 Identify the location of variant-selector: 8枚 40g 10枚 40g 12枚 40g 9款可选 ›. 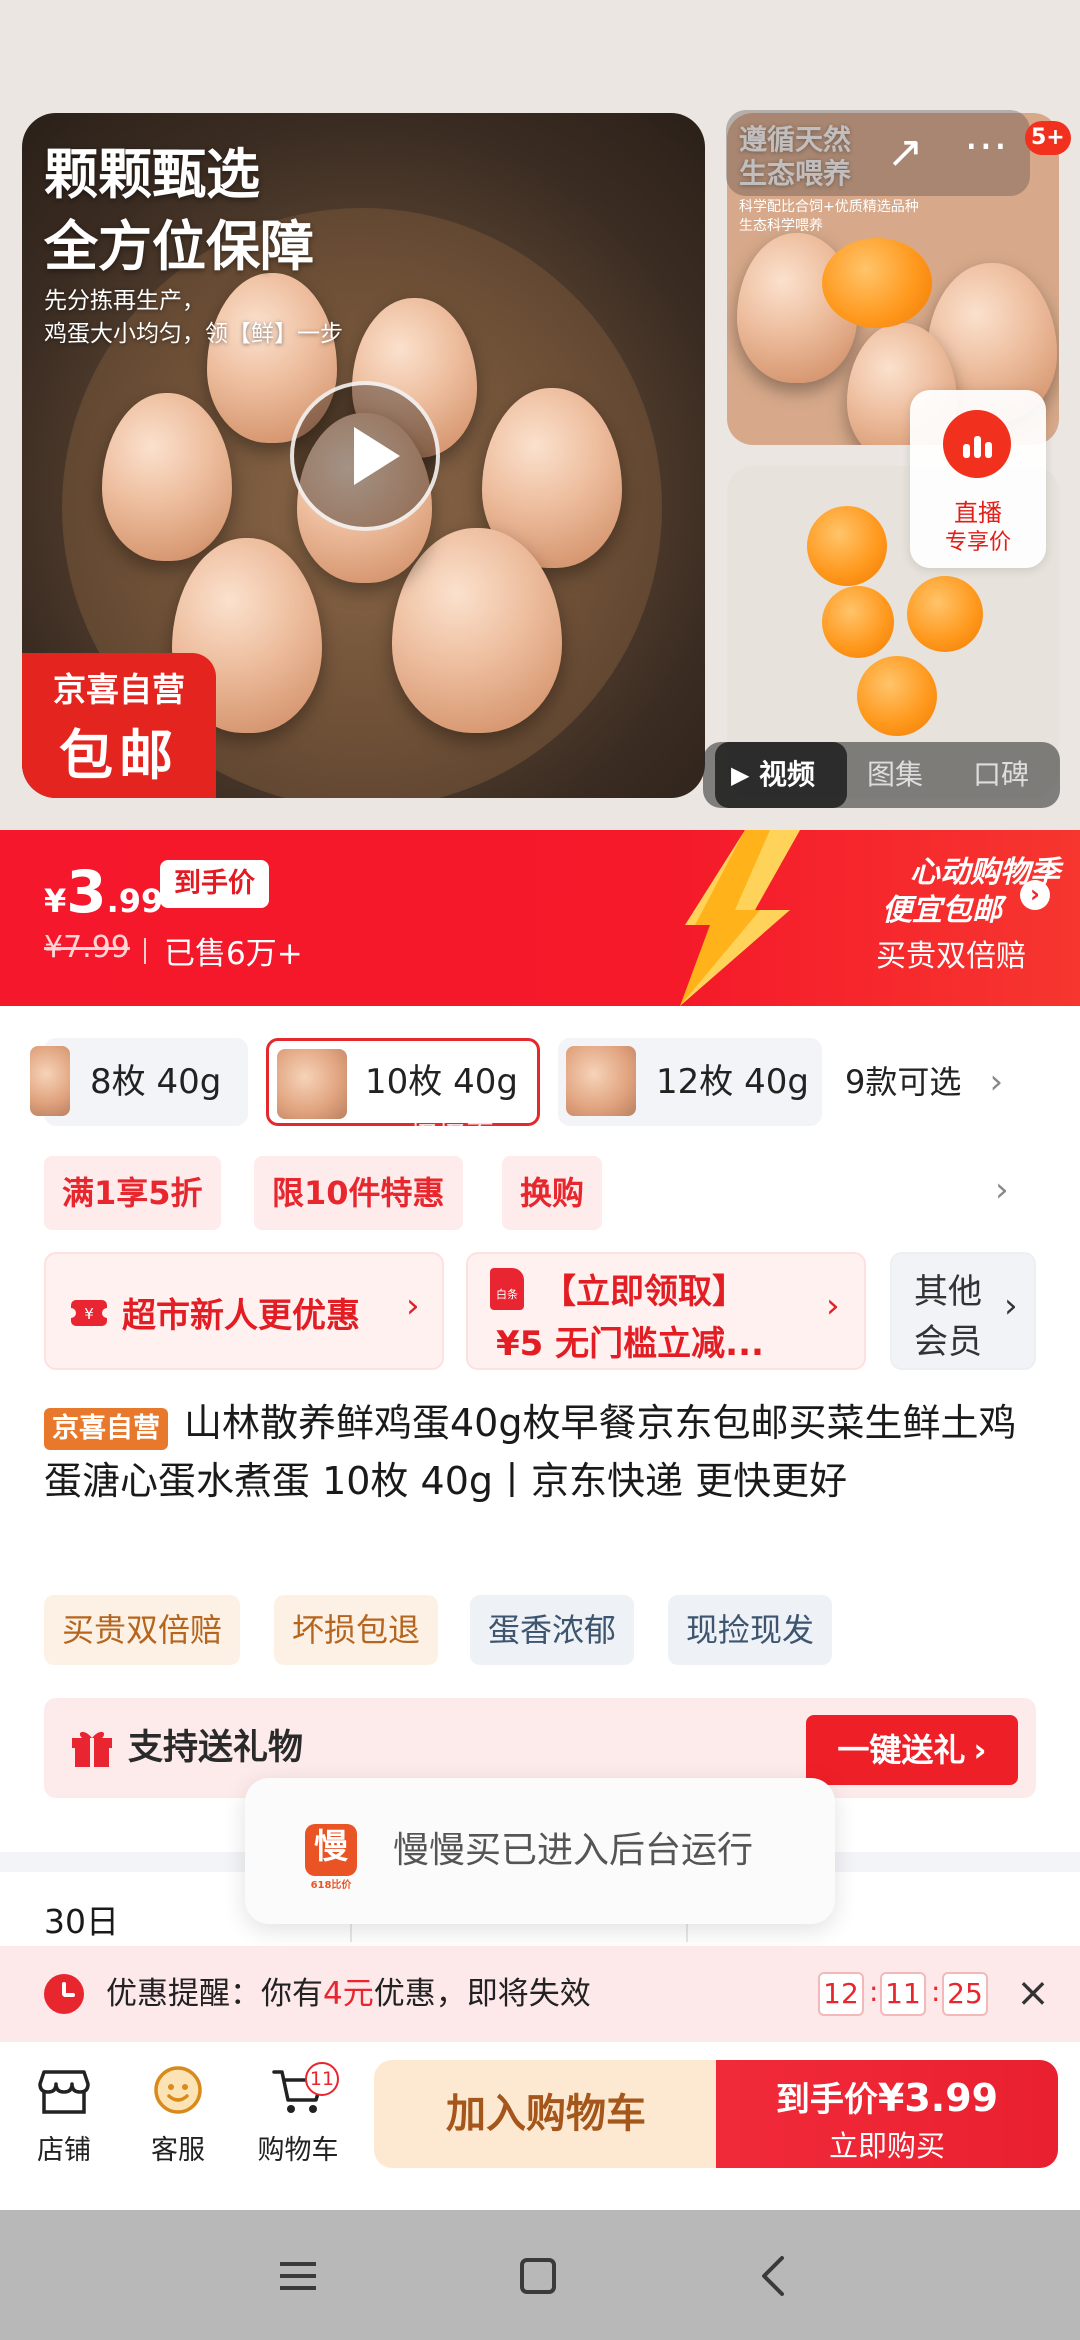
(540, 1084).